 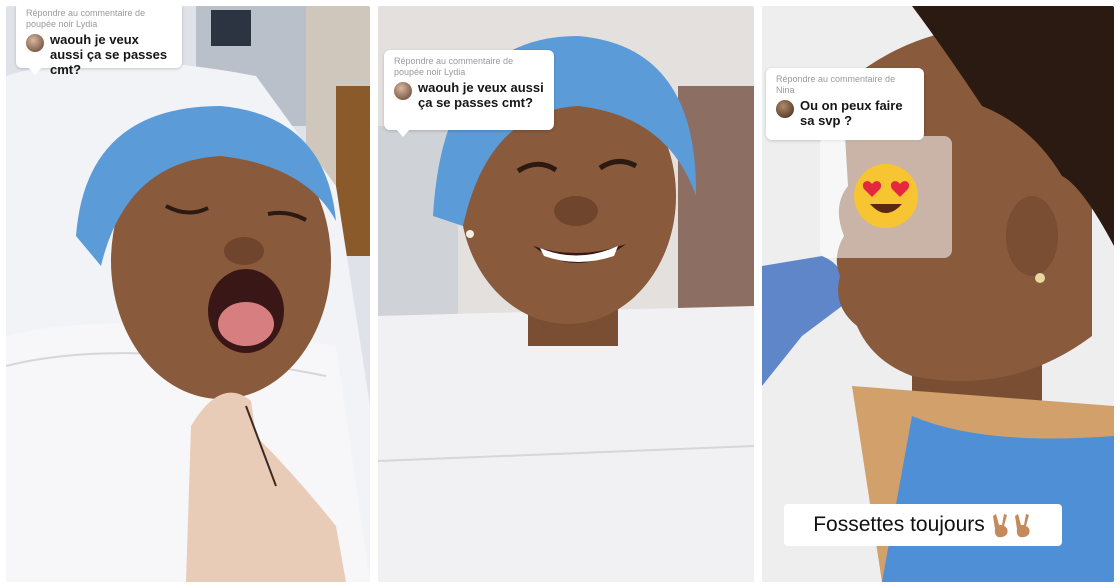 I want to click on comment-text: Ou on peux faire sa svp ?, so click(x=851, y=113).